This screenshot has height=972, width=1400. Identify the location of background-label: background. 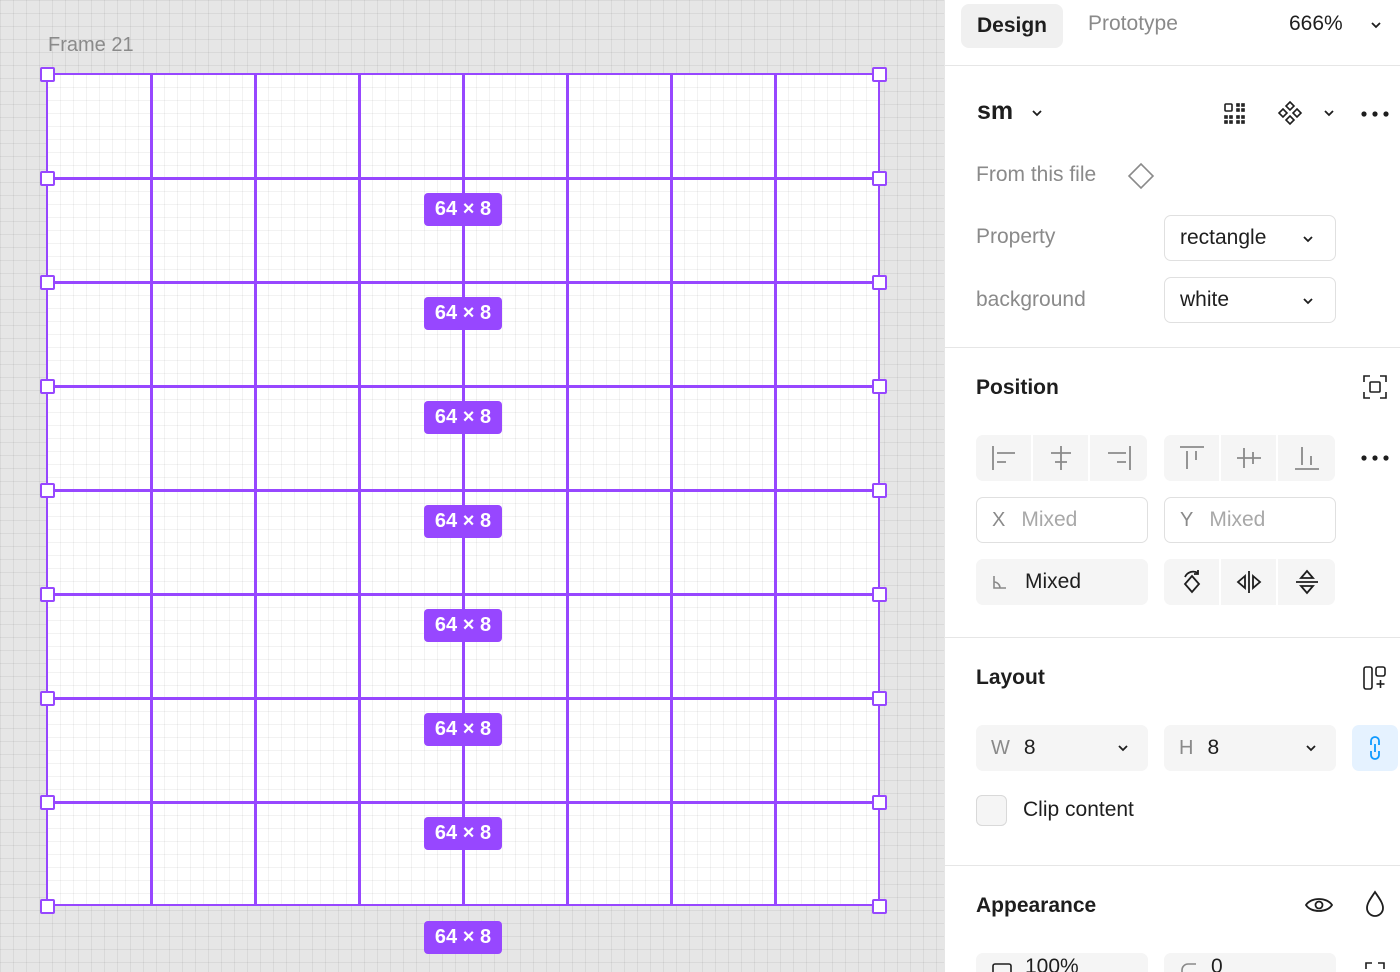
(1031, 299).